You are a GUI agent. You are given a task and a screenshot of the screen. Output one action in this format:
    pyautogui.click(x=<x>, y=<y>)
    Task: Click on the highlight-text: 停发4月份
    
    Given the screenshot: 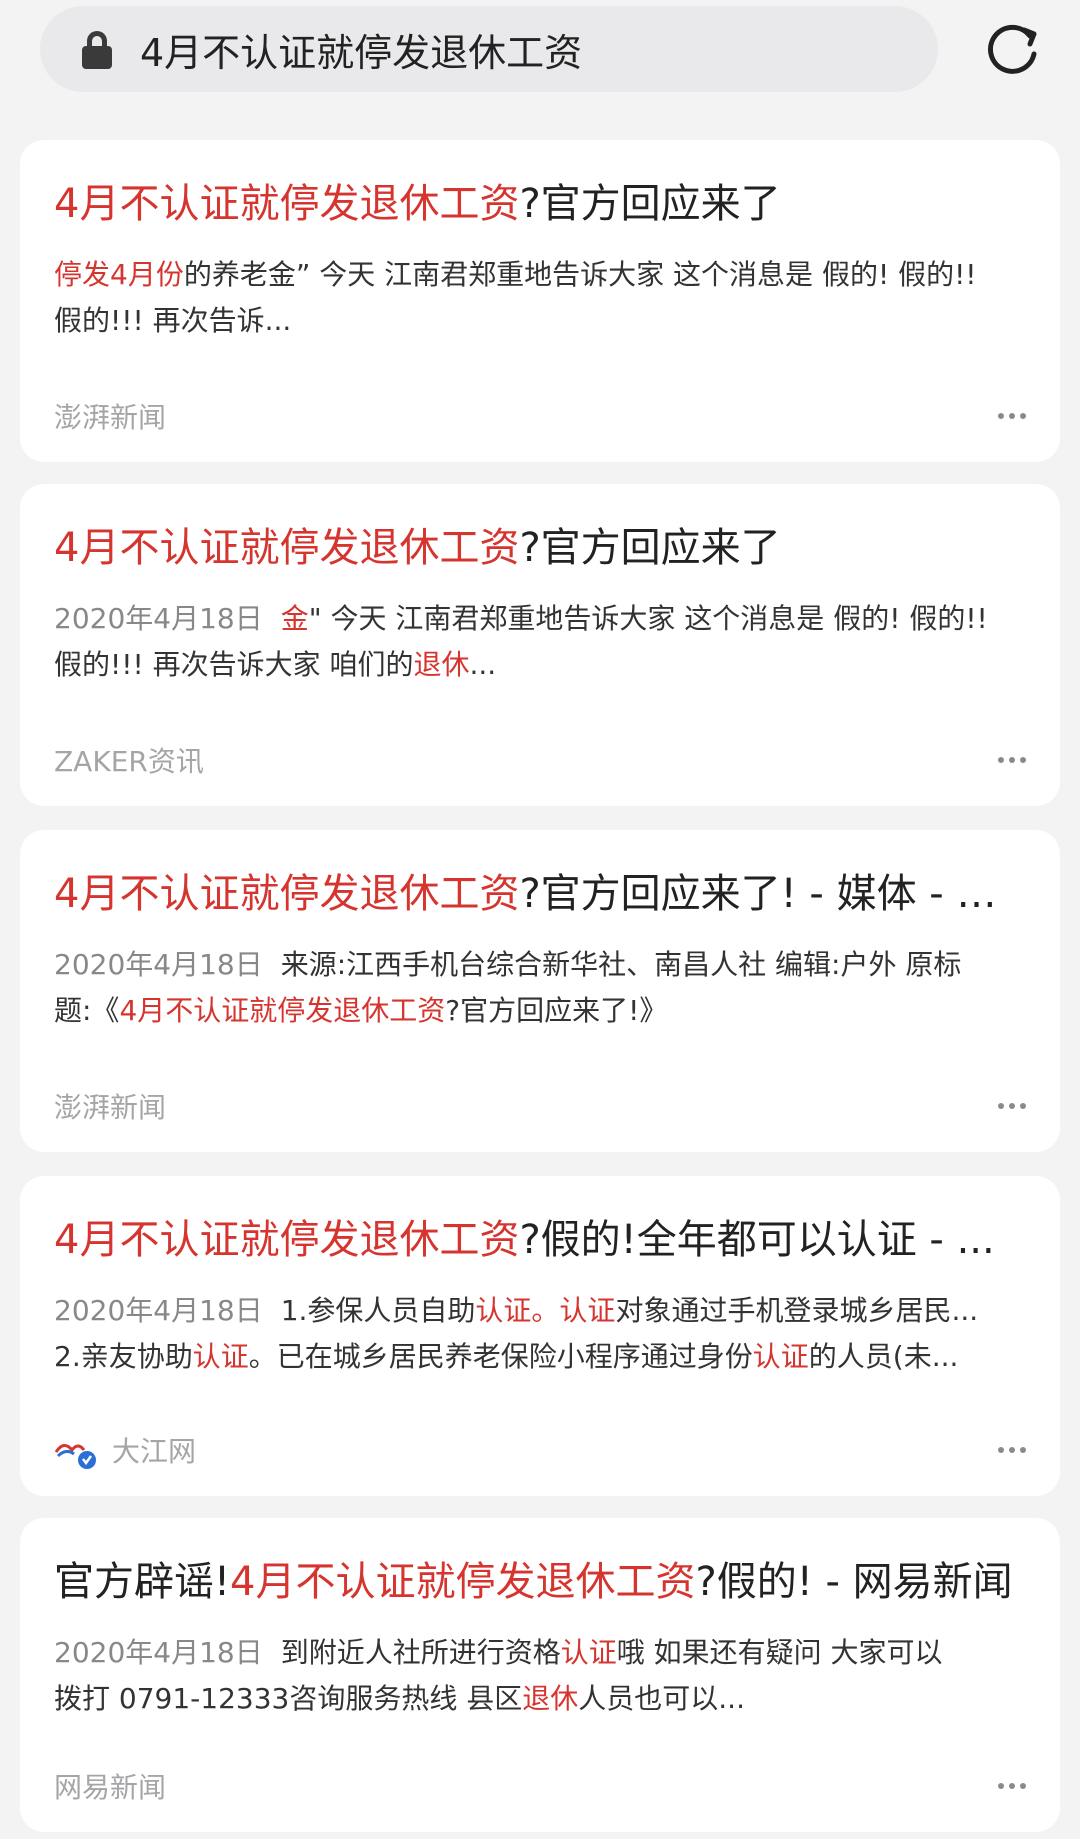 What is the action you would take?
    pyautogui.click(x=119, y=274)
    